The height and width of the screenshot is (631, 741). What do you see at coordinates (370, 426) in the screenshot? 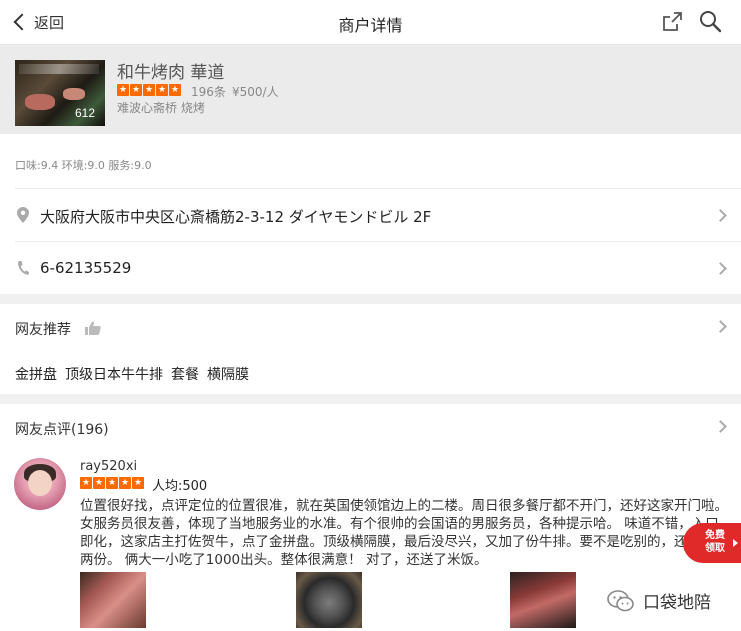
I see `reviews-header-row: 网友点评(196)` at bounding box center [370, 426].